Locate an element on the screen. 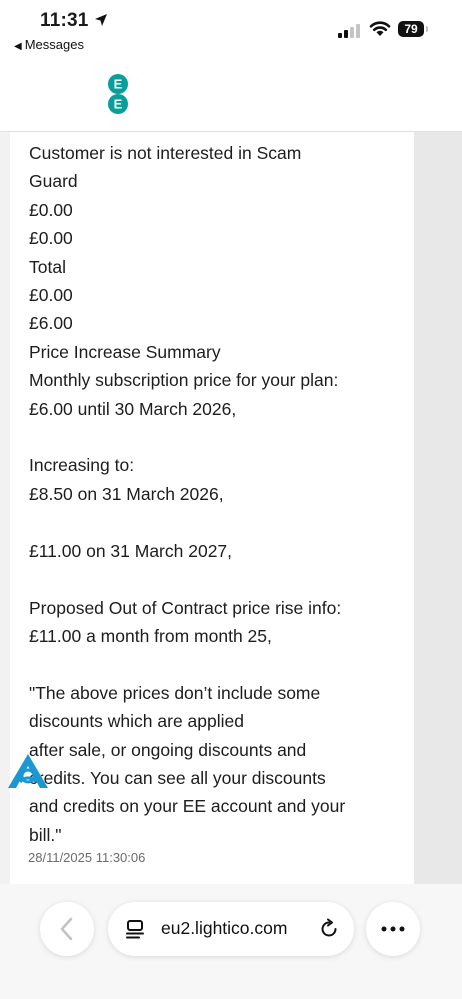 This screenshot has height=999, width=462. ellipsis-icon is located at coordinates (393, 929).